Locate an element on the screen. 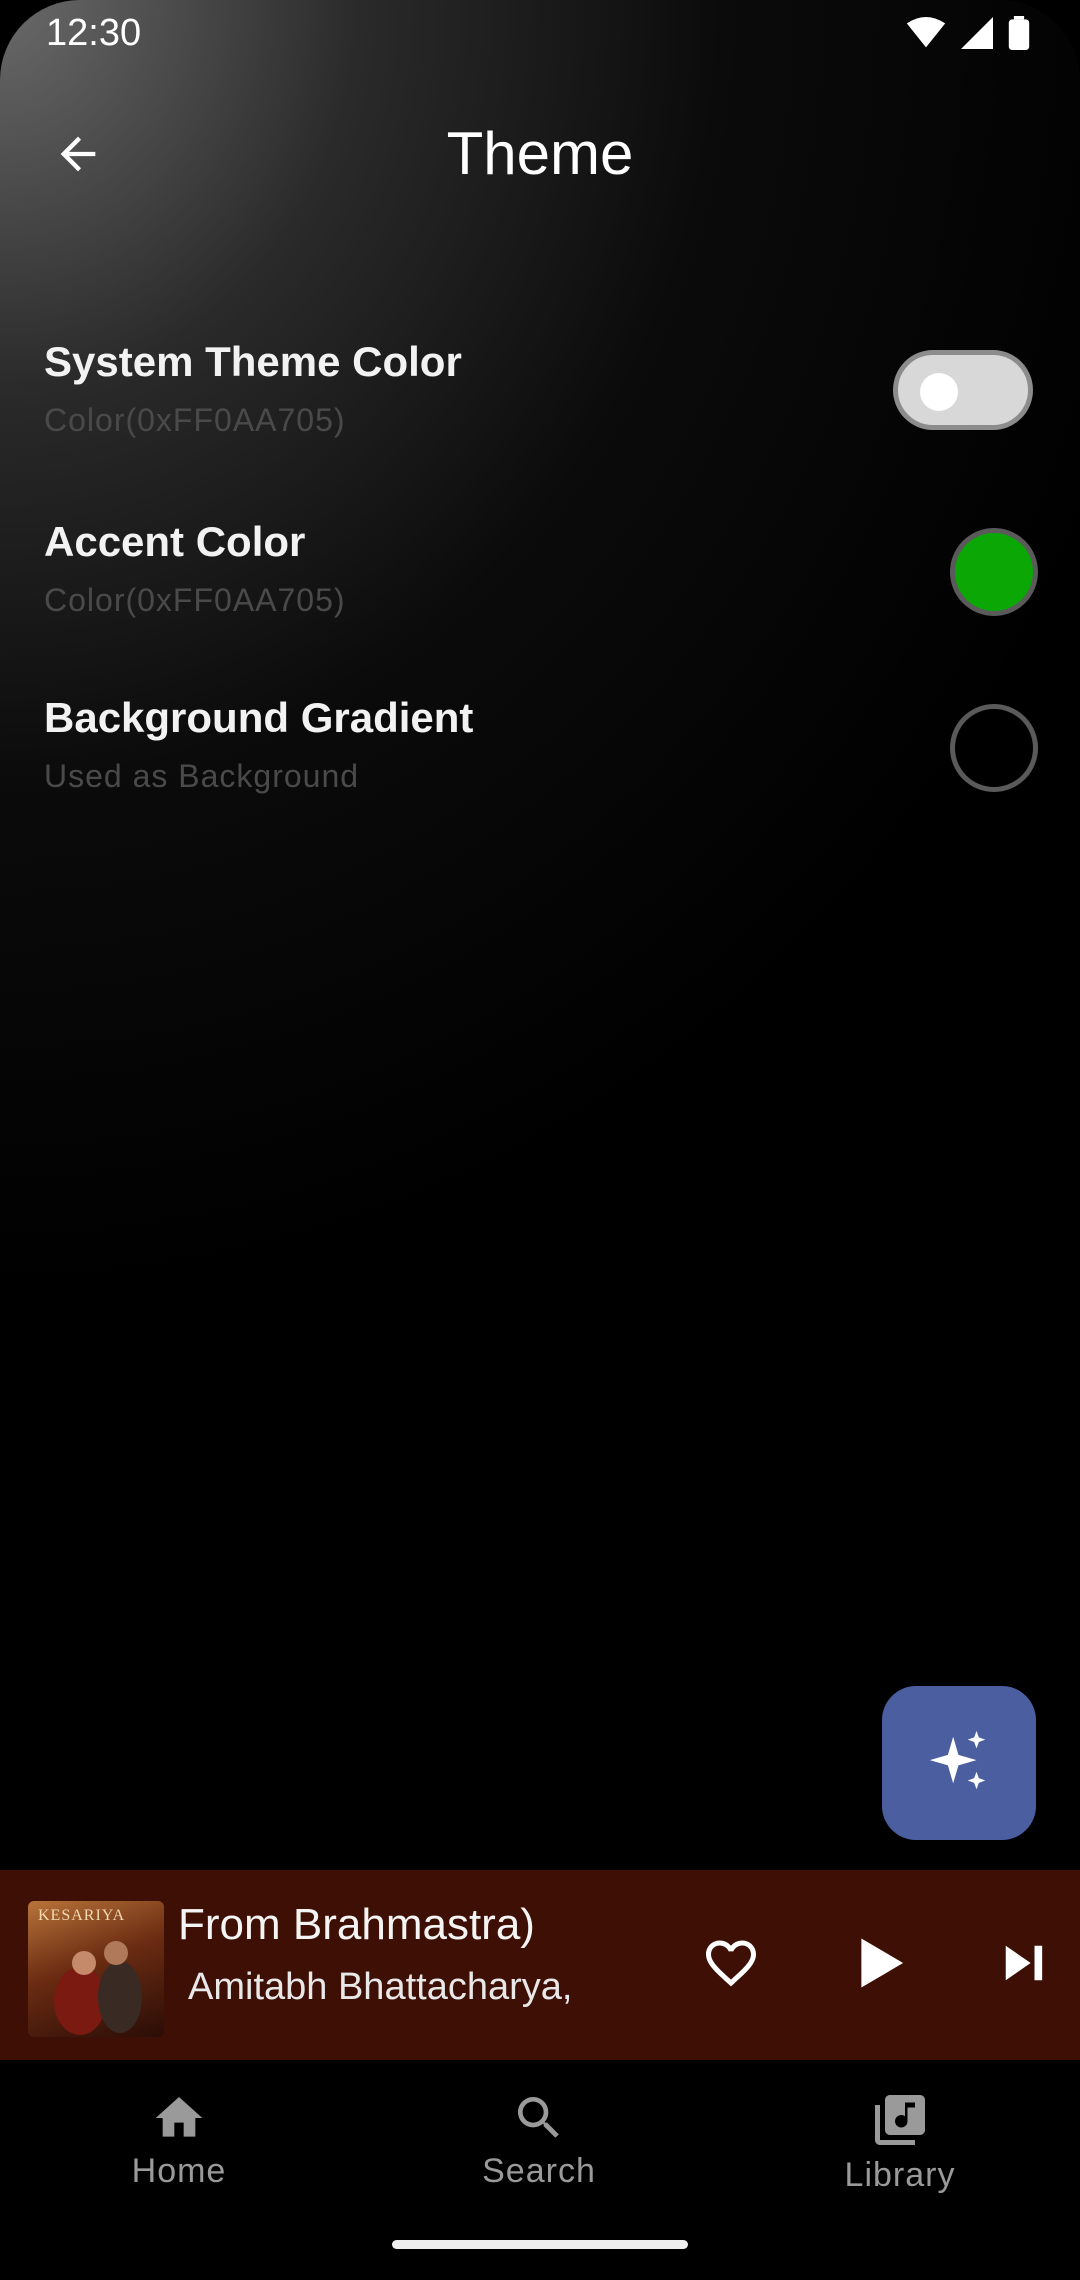 Image resolution: width=1080 pixels, height=2280 pixels. status-time: 12:30 is located at coordinates (94, 33).